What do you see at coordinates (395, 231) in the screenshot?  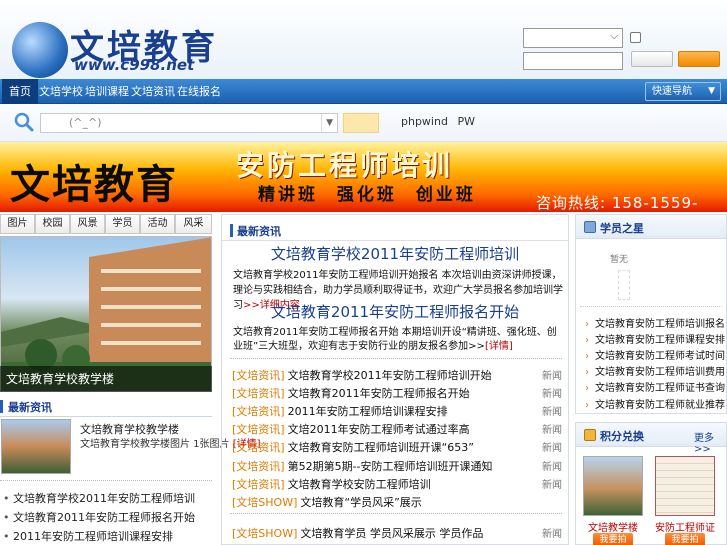 I see `news-panel-header: 最新资讯` at bounding box center [395, 231].